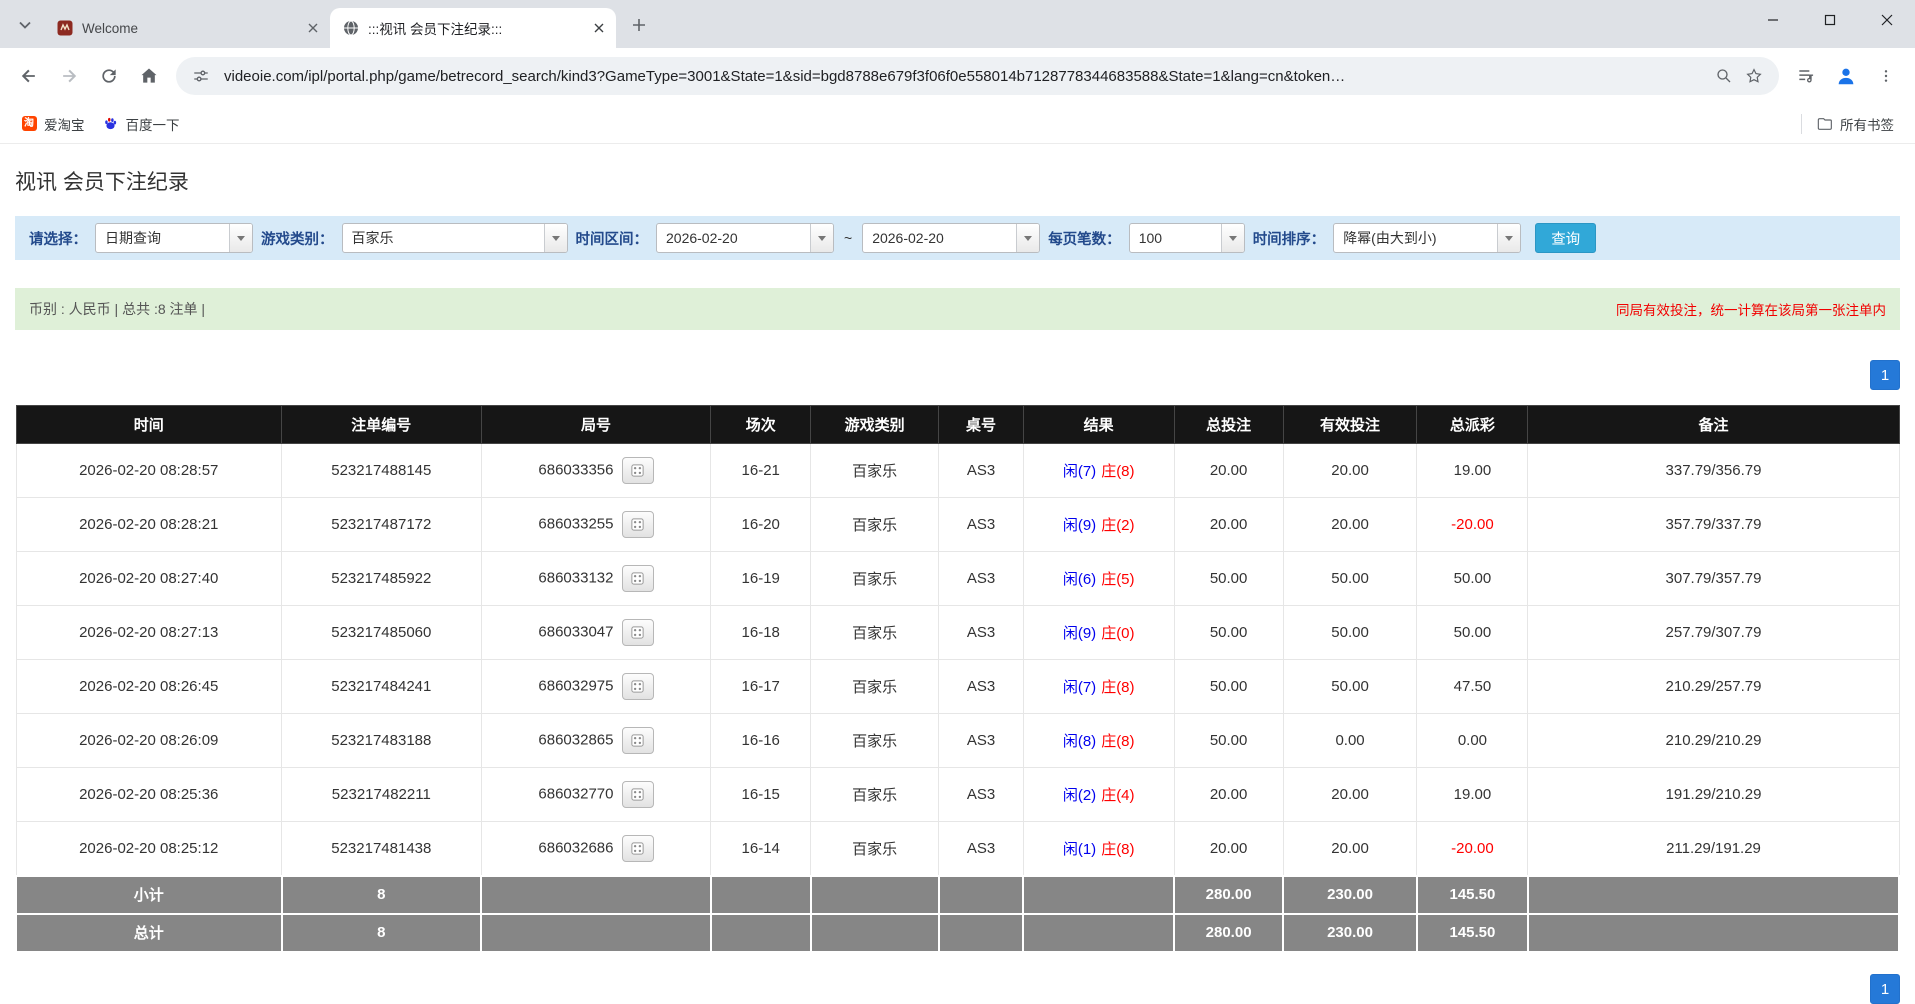 The image size is (1915, 1004). I want to click on cell-time: 2026-02-20 08:26:45, so click(148, 686).